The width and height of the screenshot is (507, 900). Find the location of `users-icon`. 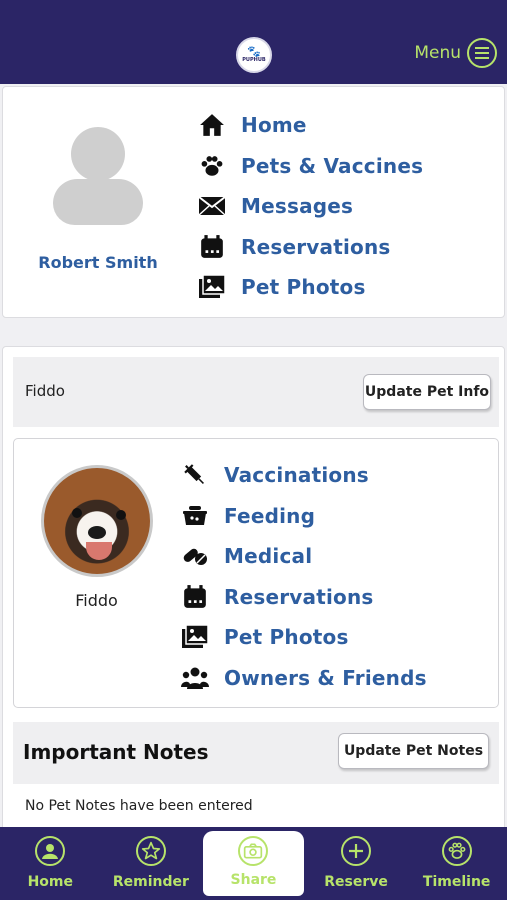

users-icon is located at coordinates (195, 678).